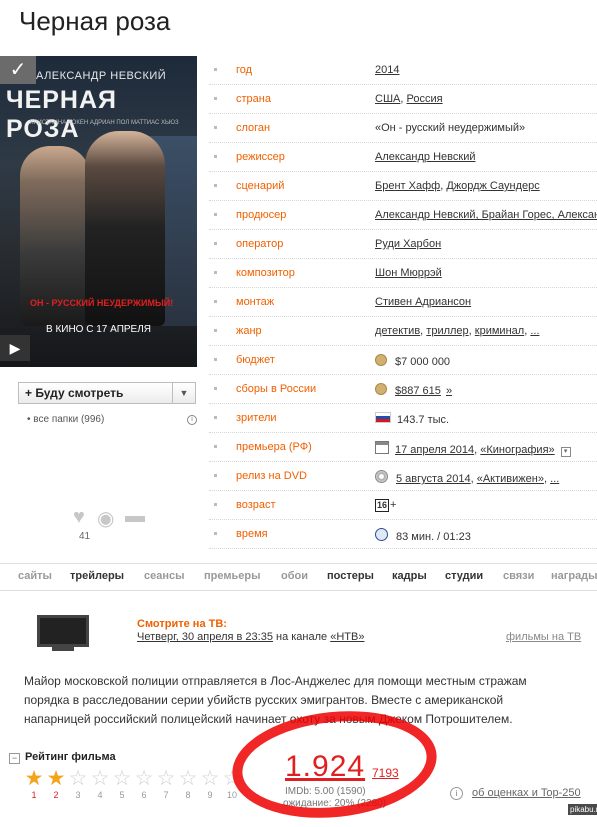  What do you see at coordinates (100, 784) in the screenshot?
I see `rating-star: ☆ 4` at bounding box center [100, 784].